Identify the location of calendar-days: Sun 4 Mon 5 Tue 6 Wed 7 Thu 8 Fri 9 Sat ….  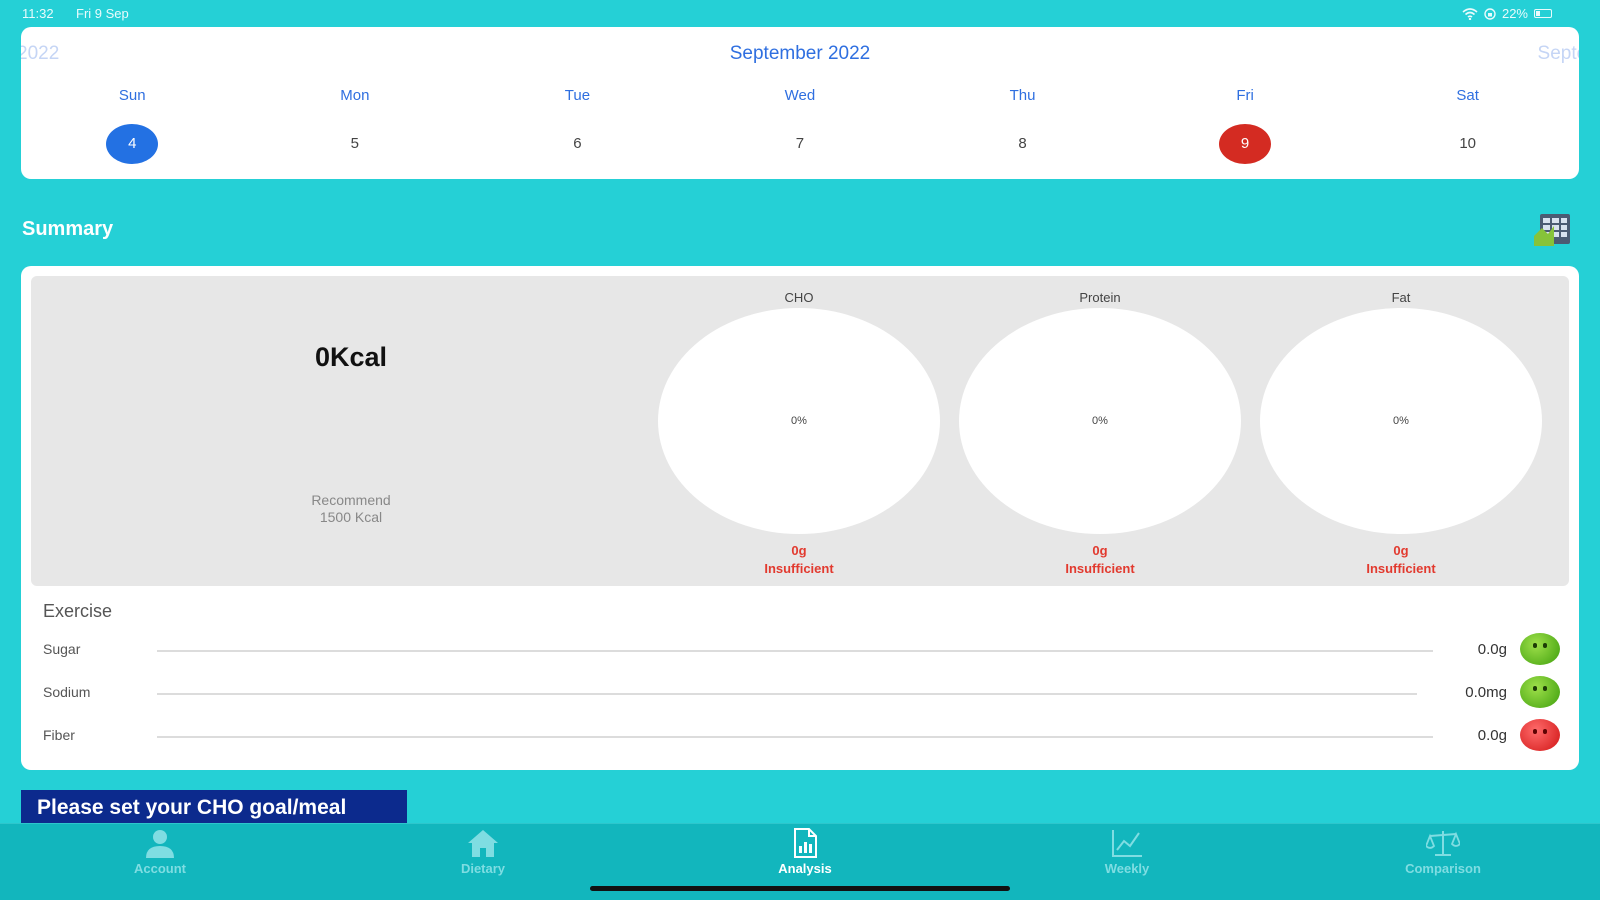
(800, 125).